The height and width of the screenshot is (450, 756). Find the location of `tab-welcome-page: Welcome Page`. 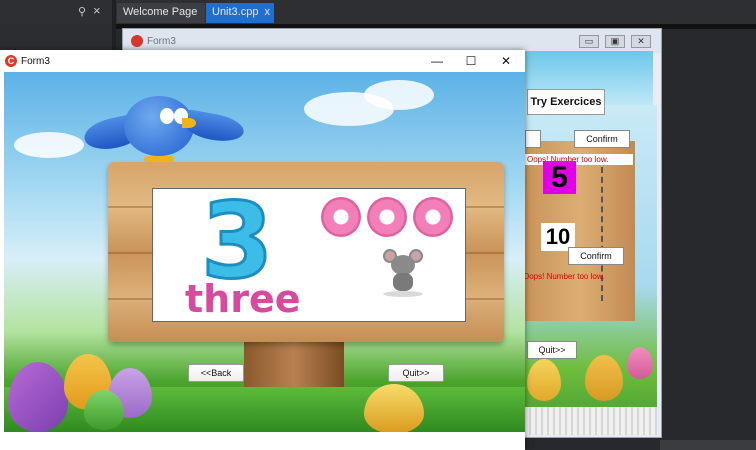

tab-welcome-page: Welcome Page is located at coordinates (161, 13).